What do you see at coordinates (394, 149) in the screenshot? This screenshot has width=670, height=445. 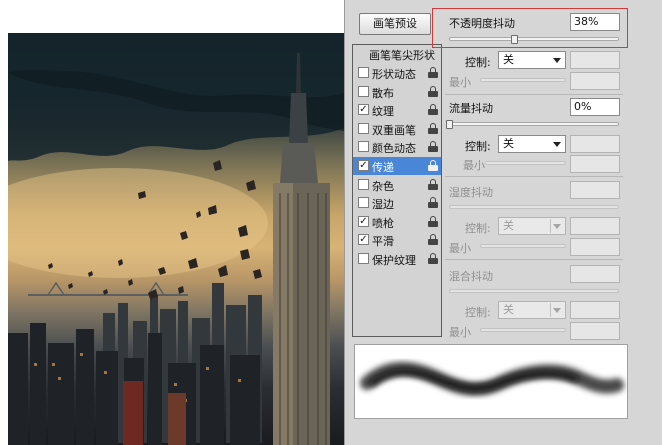 I see `list-item-label: 颜色动态` at bounding box center [394, 149].